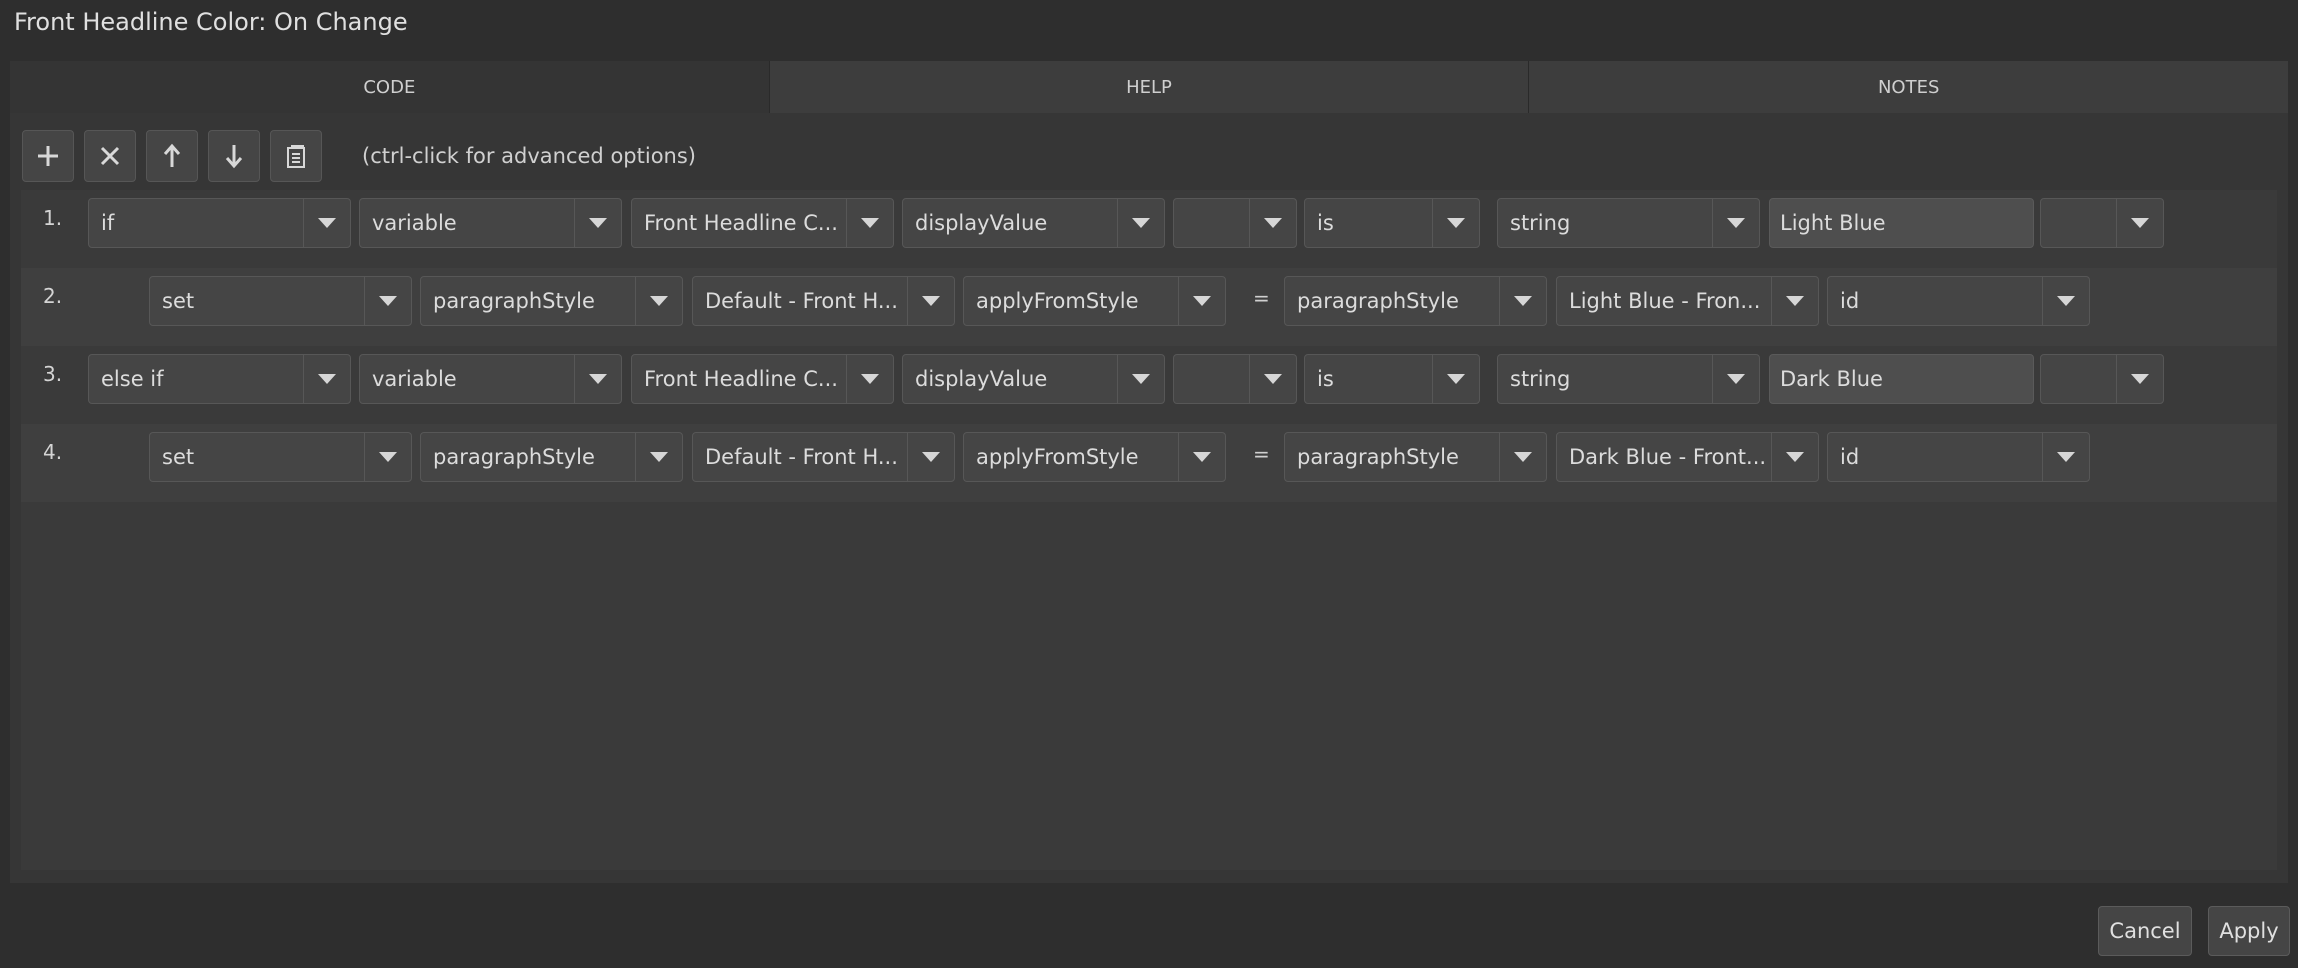 This screenshot has height=968, width=2298. Describe the element at coordinates (529, 156) in the screenshot. I see `toolbar-hint: (ctrl-click for advanced options)` at that location.